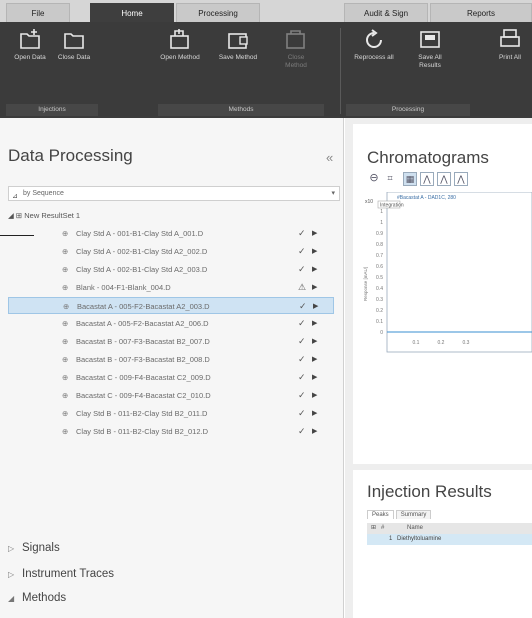 The height and width of the screenshot is (618, 532). Describe the element at coordinates (37, 598) in the screenshot. I see `section-methods: ◢ Methods` at that location.